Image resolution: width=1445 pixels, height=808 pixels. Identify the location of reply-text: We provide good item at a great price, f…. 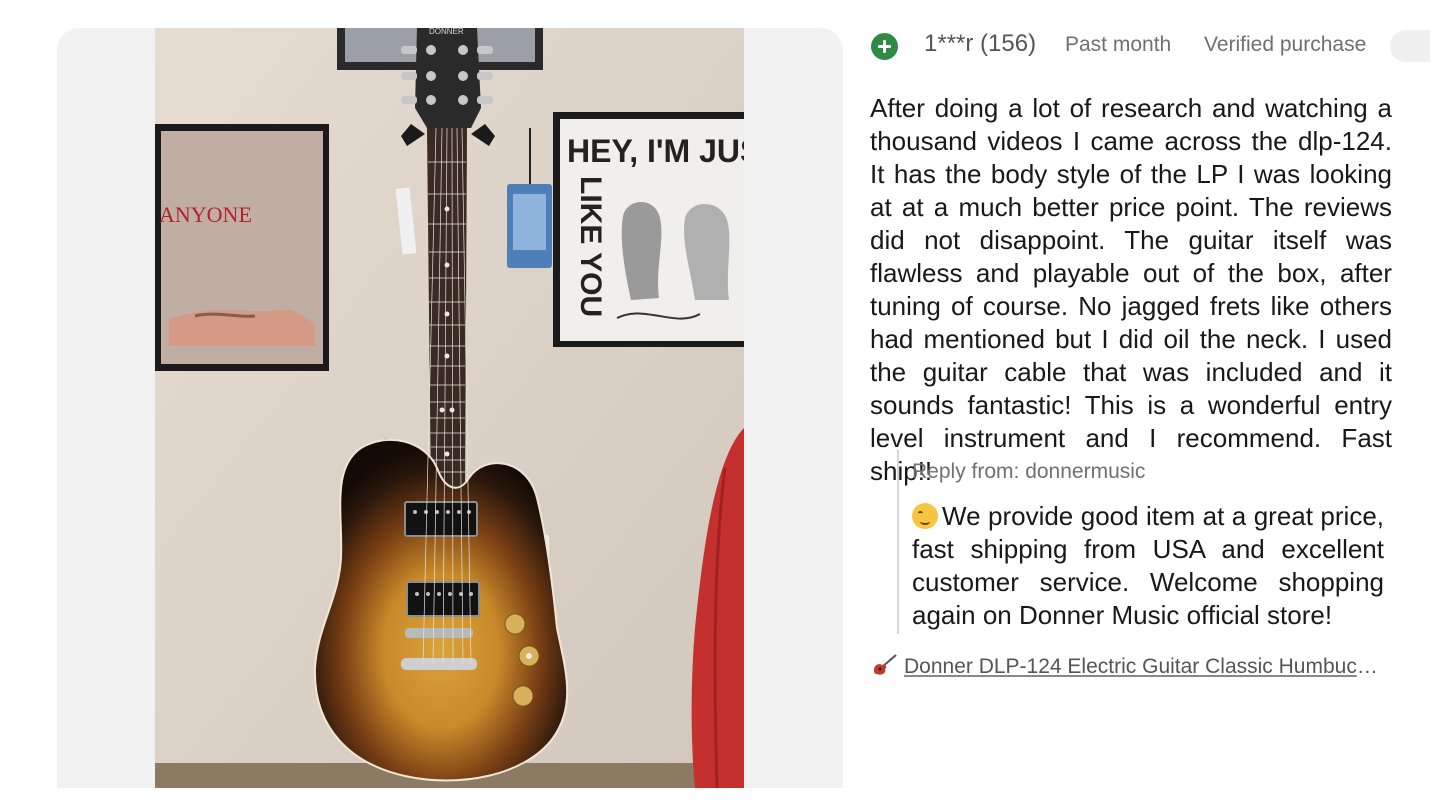
(1148, 565).